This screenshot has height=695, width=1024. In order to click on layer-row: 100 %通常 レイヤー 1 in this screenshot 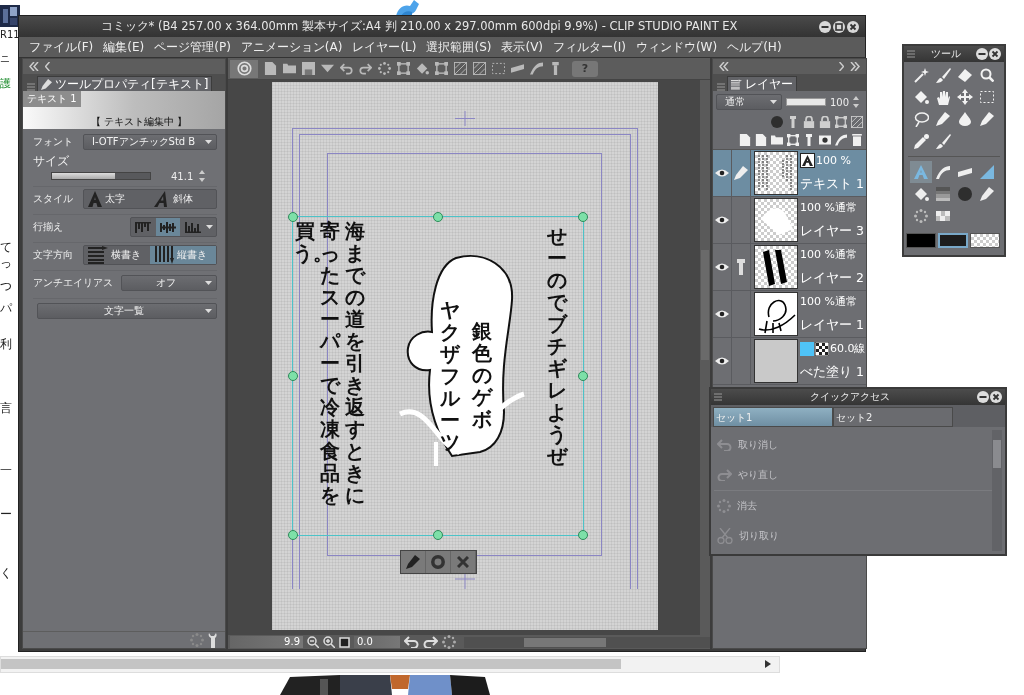, I will do `click(789, 314)`.